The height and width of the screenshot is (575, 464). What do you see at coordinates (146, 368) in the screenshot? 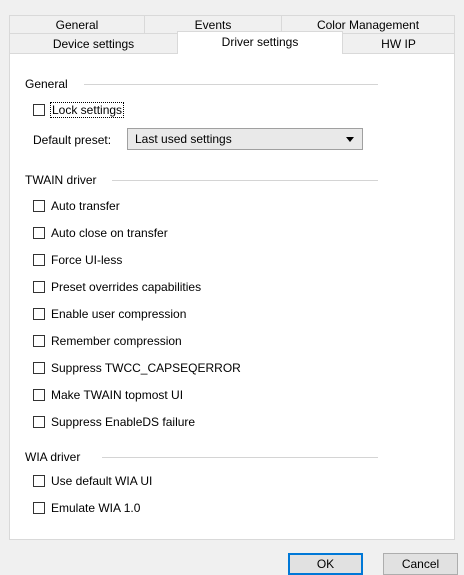
I see `suppress-capseqerror-label: Suppress TWCC_CAPSEQERROR` at bounding box center [146, 368].